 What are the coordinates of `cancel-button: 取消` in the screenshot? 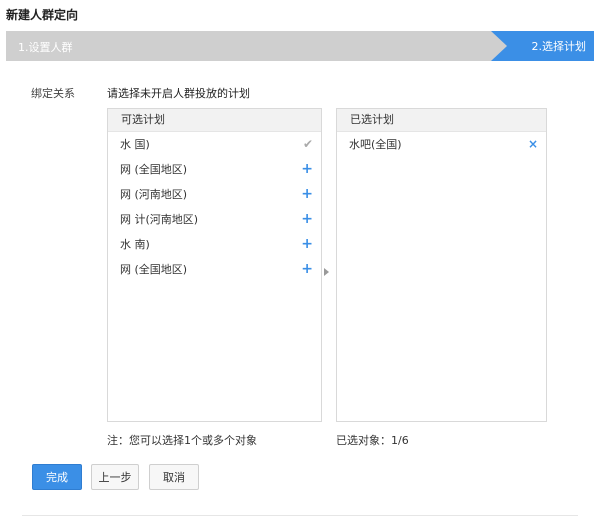 It's located at (174, 477).